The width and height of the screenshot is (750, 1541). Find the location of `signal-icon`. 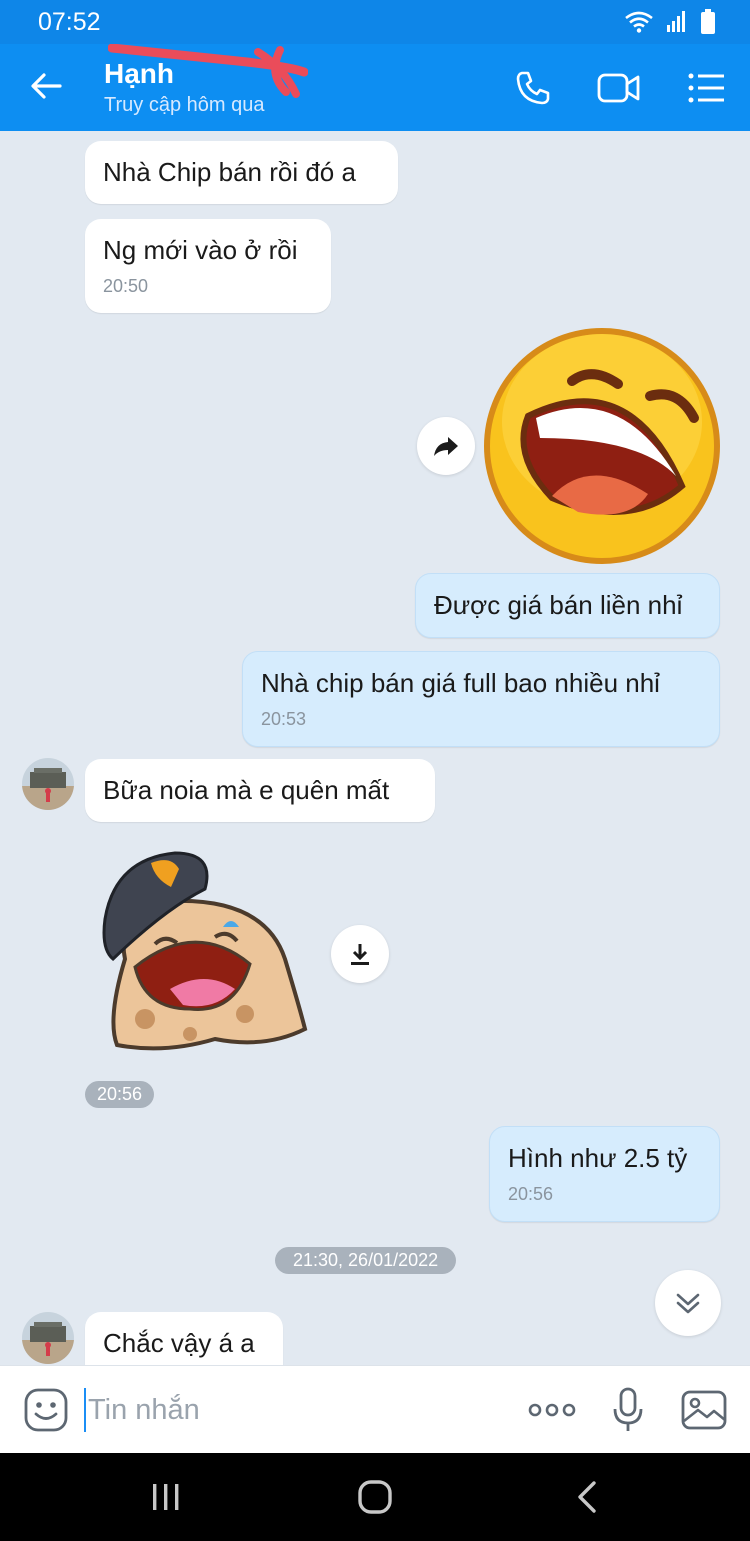

signal-icon is located at coordinates (676, 21).